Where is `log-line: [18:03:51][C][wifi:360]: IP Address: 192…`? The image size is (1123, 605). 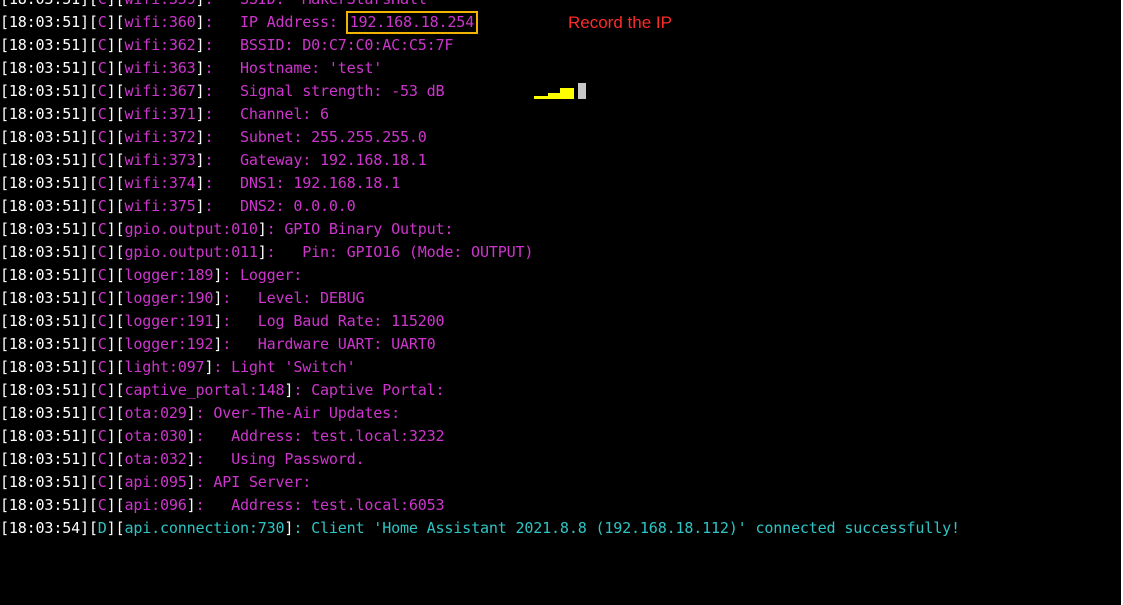 log-line: [18:03:51][C][wifi:360]: IP Address: 192… is located at coordinates (480, 22).